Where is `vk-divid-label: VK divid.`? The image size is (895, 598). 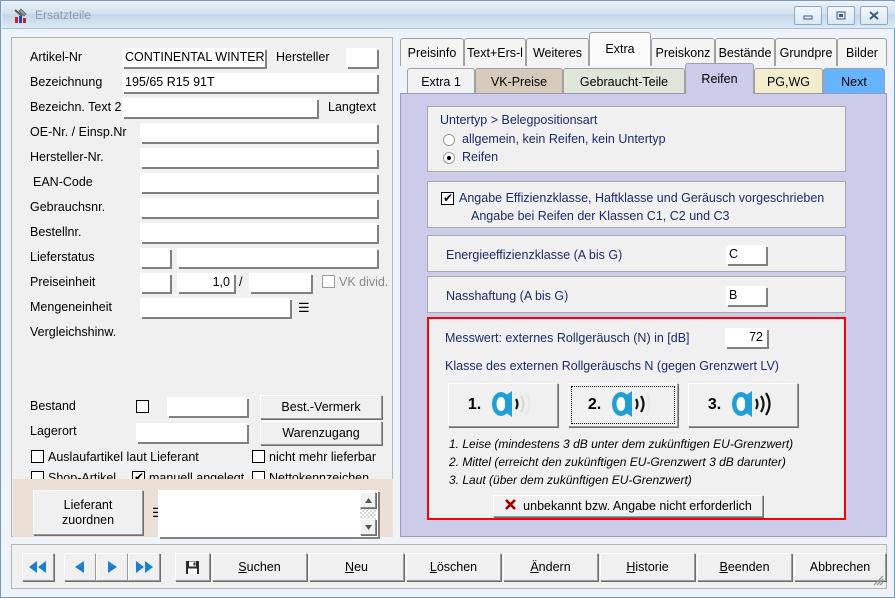
vk-divid-label: VK divid. is located at coordinates (364, 282).